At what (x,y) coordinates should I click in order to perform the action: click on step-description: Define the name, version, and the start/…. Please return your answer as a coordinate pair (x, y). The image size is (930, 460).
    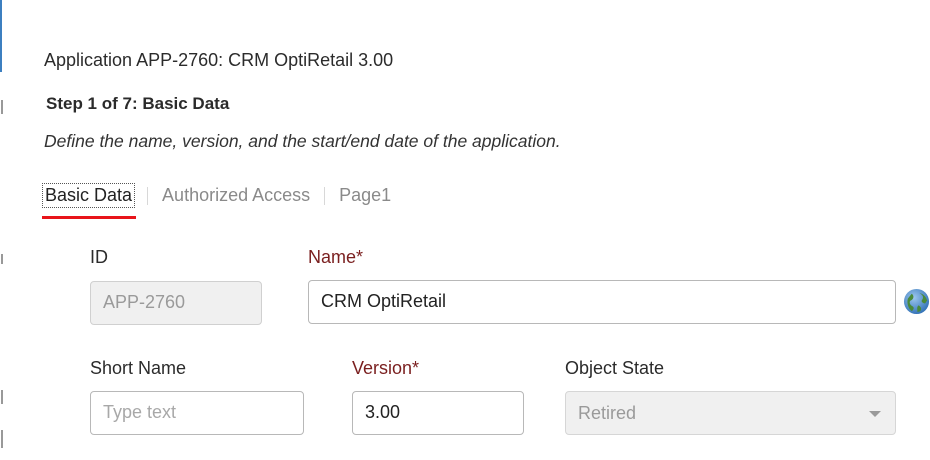
    Looking at the image, I should click on (302, 141).